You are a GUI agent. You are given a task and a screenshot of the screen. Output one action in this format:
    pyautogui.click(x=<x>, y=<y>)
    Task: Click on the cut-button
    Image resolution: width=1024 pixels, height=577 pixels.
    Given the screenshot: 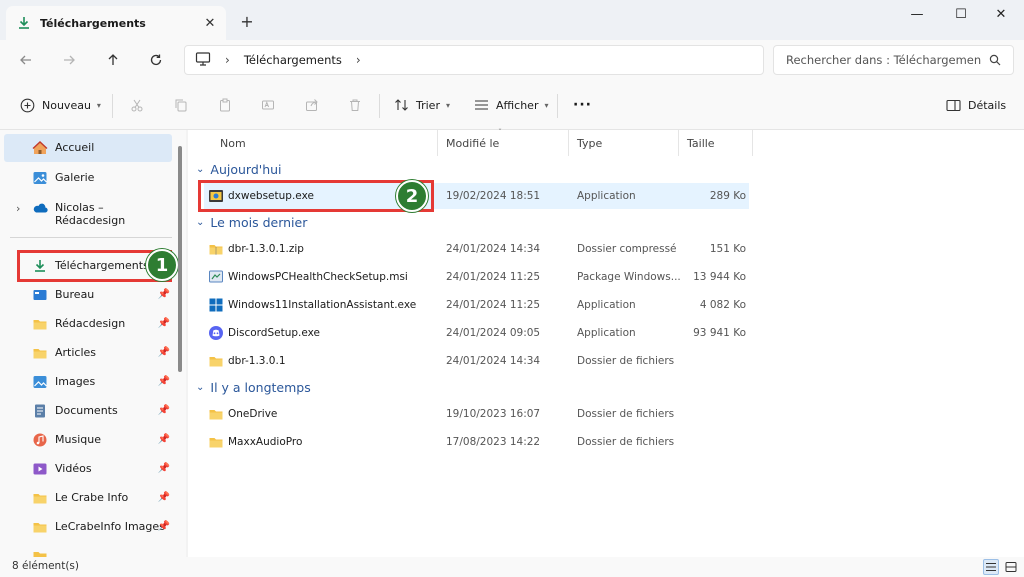 What is the action you would take?
    pyautogui.click(x=137, y=105)
    